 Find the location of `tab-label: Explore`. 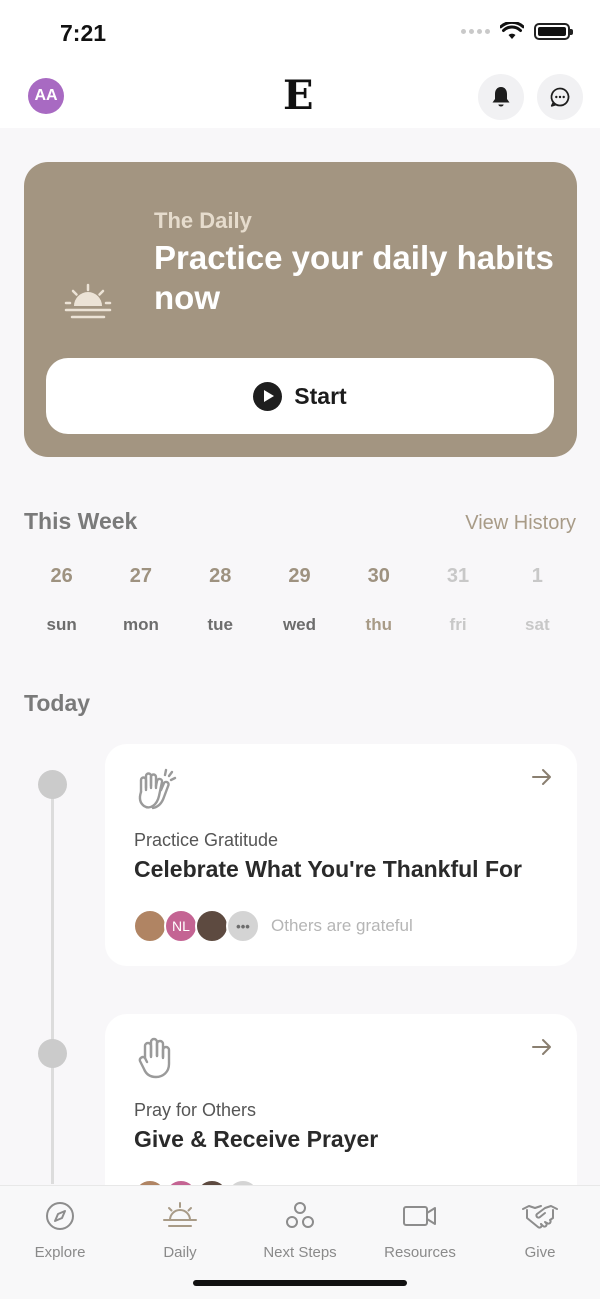

tab-label: Explore is located at coordinates (60, 1252).